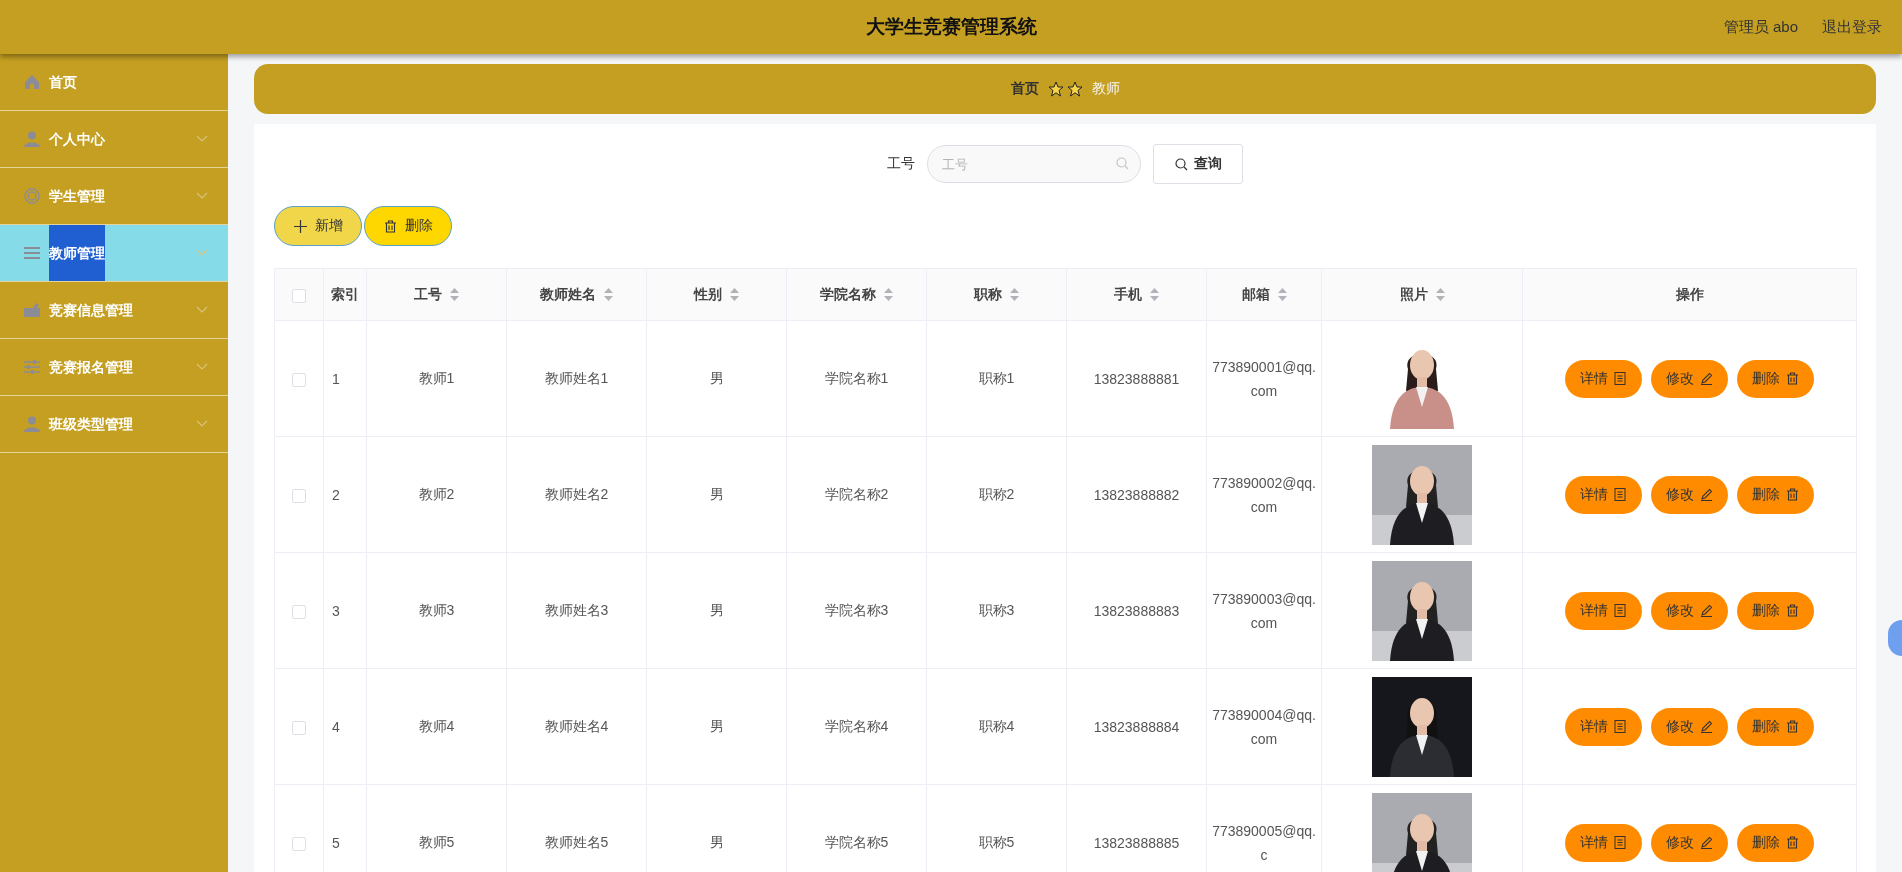  What do you see at coordinates (1895, 638) in the screenshot?
I see `floating-button` at bounding box center [1895, 638].